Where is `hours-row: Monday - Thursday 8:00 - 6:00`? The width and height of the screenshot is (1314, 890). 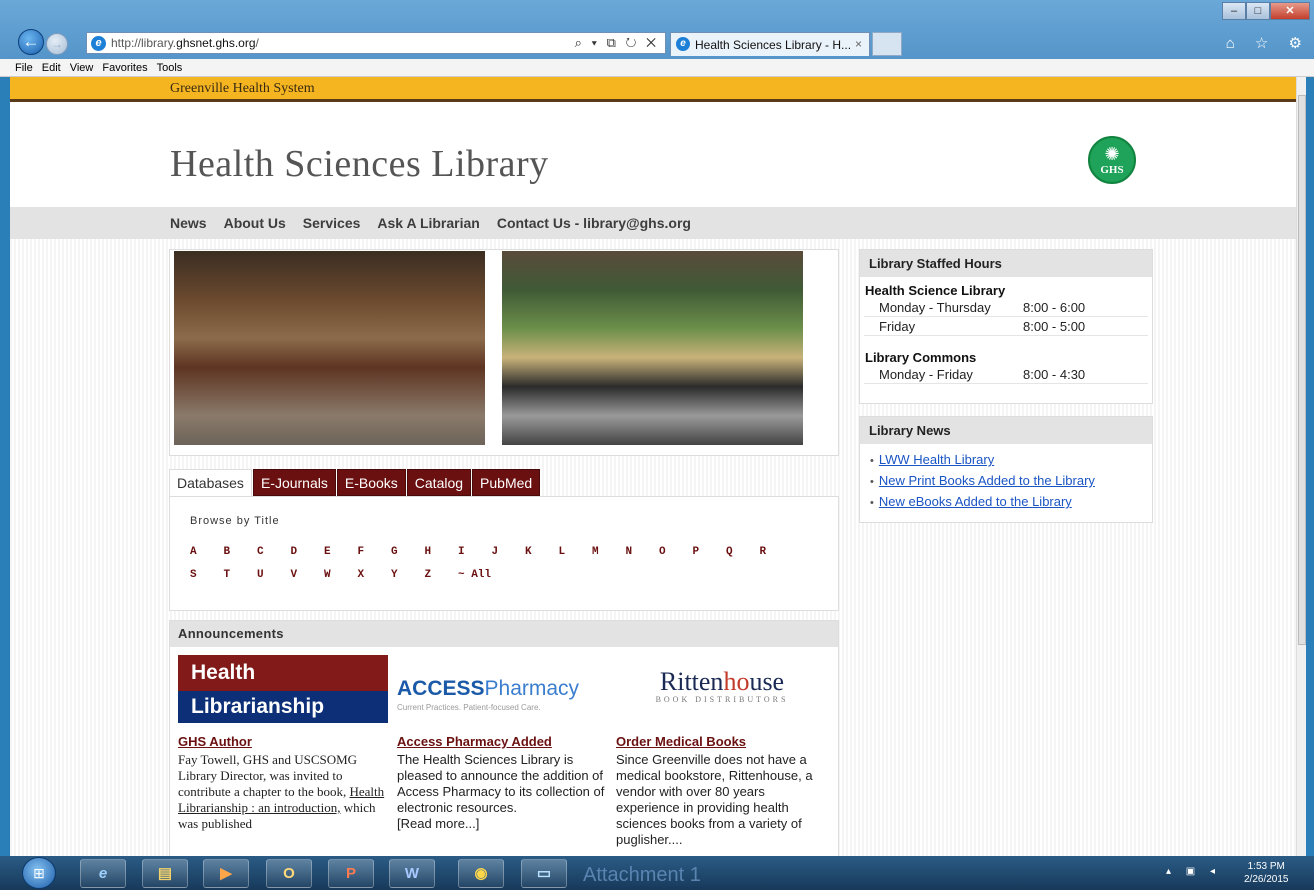
hours-row: Monday - Thursday 8:00 - 6:00 is located at coordinates (1006, 307).